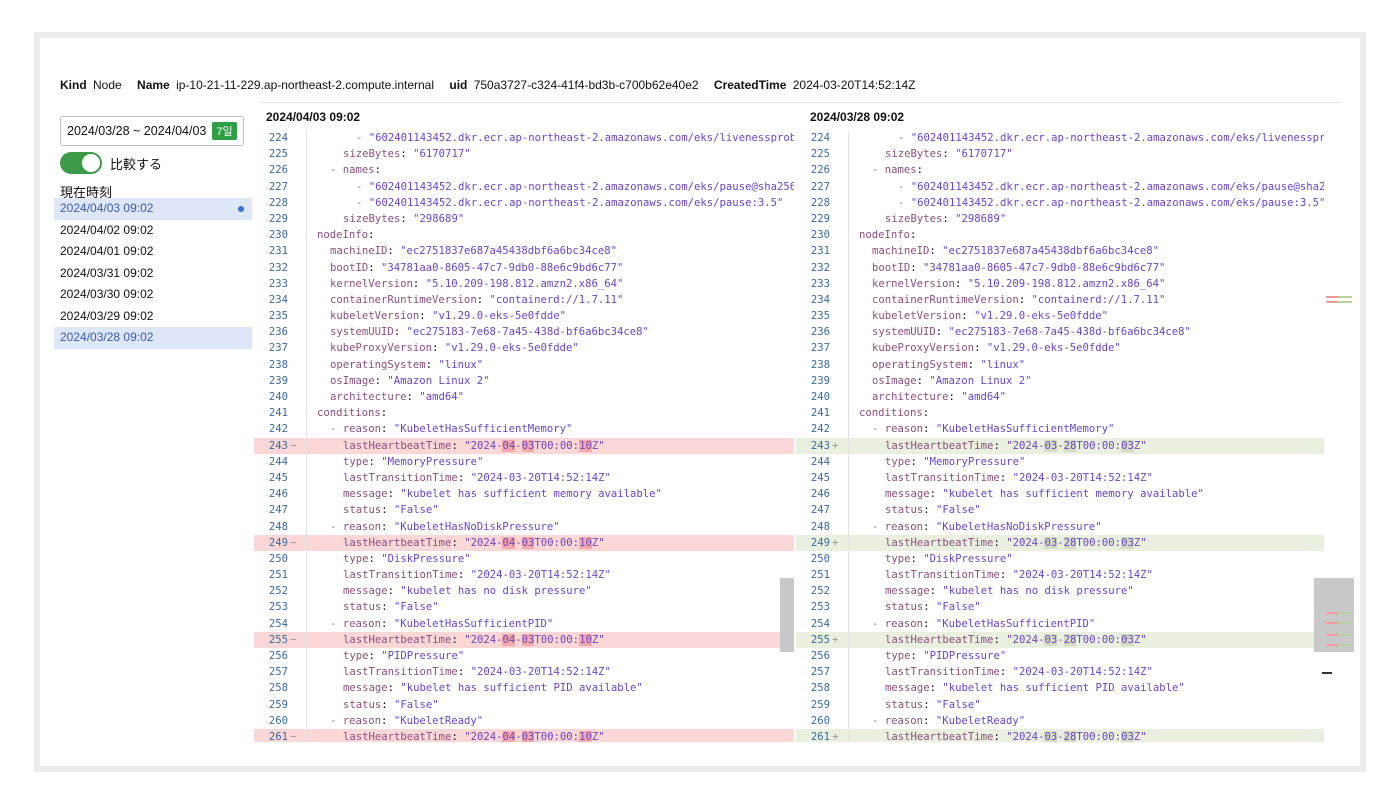 The width and height of the screenshot is (1400, 800). Describe the element at coordinates (1060, 154) in the screenshot. I see `code-line: 225 sizeBytes: "6170717"` at that location.